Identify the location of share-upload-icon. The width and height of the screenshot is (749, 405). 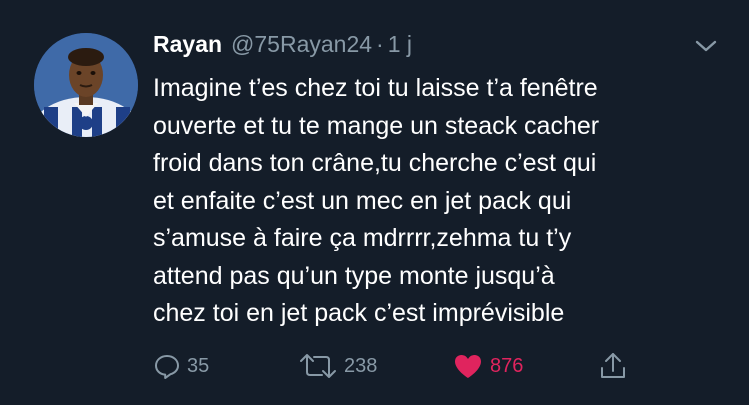
(613, 365).